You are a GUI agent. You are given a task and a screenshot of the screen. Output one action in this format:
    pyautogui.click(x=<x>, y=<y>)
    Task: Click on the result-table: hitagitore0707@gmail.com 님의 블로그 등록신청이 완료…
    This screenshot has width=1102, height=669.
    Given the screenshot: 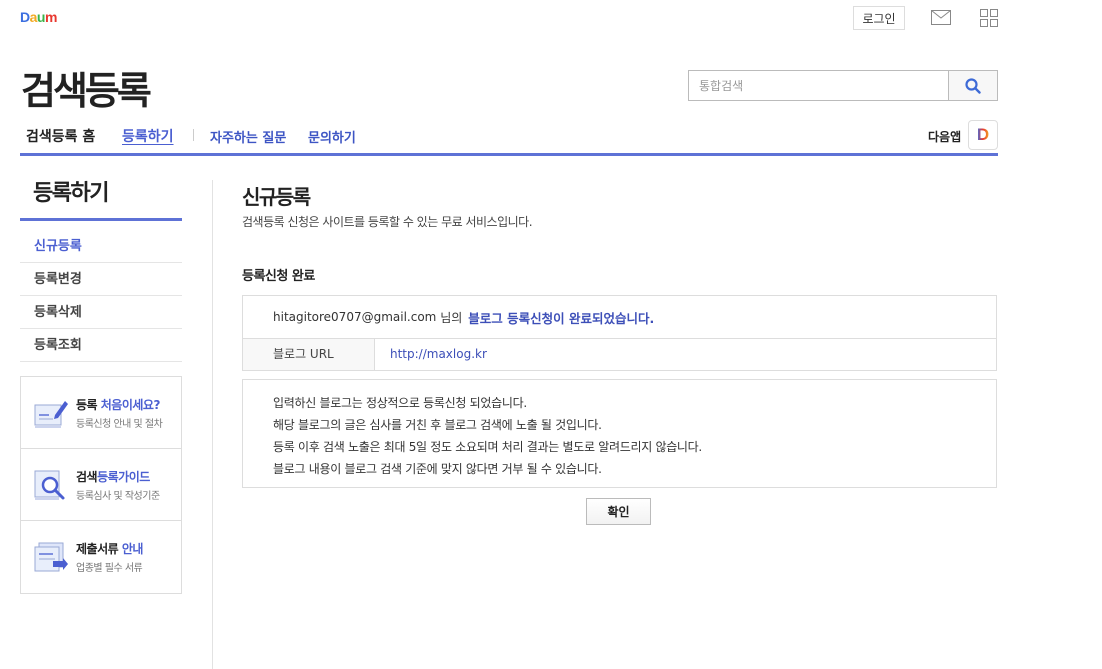 What is the action you would take?
    pyautogui.click(x=619, y=333)
    